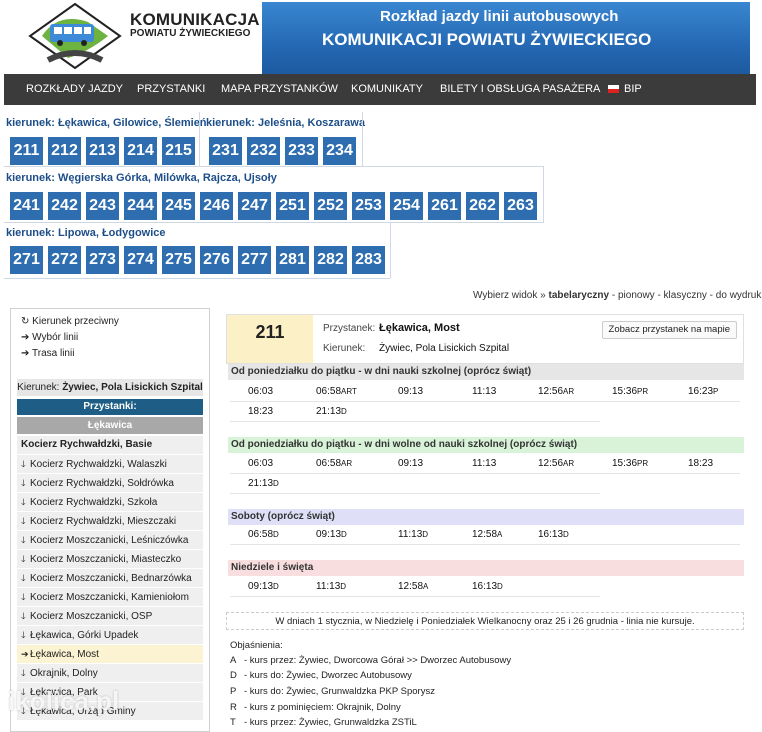  Describe the element at coordinates (64, 206) in the screenshot. I see `line-button-242: 242` at that location.